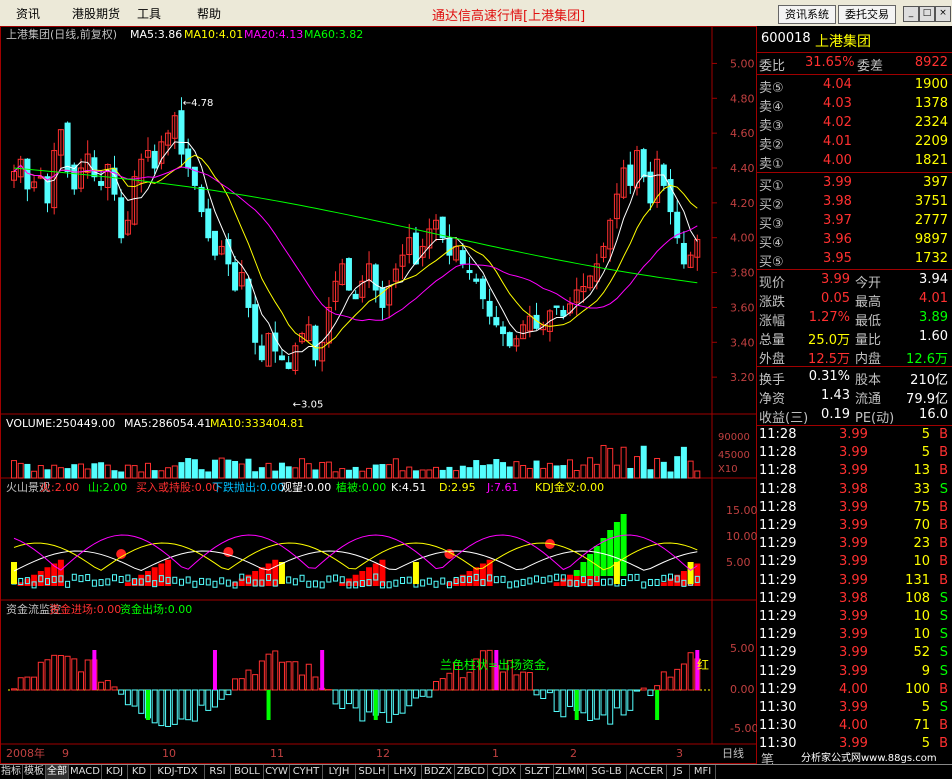 The height and width of the screenshot is (779, 952). What do you see at coordinates (829, 317) in the screenshot?
I see `stat-value: 1.27%` at bounding box center [829, 317].